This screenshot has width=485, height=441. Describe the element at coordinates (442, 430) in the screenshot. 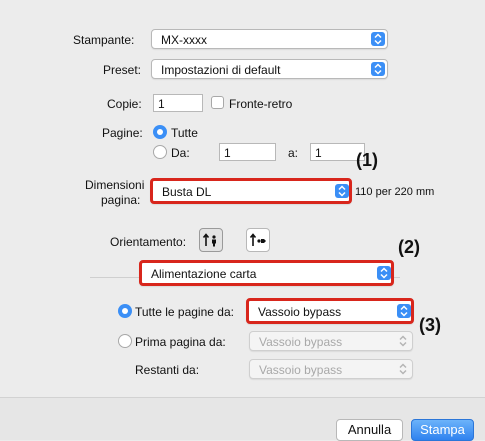

I see `print-button: Stampa` at that location.